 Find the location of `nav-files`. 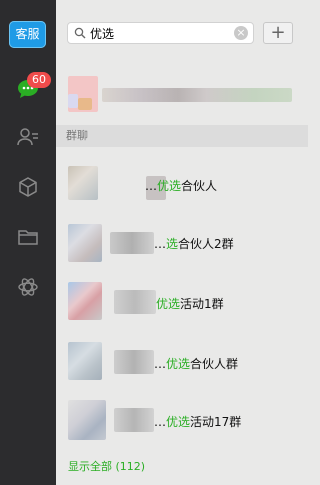

nav-files is located at coordinates (28, 237).